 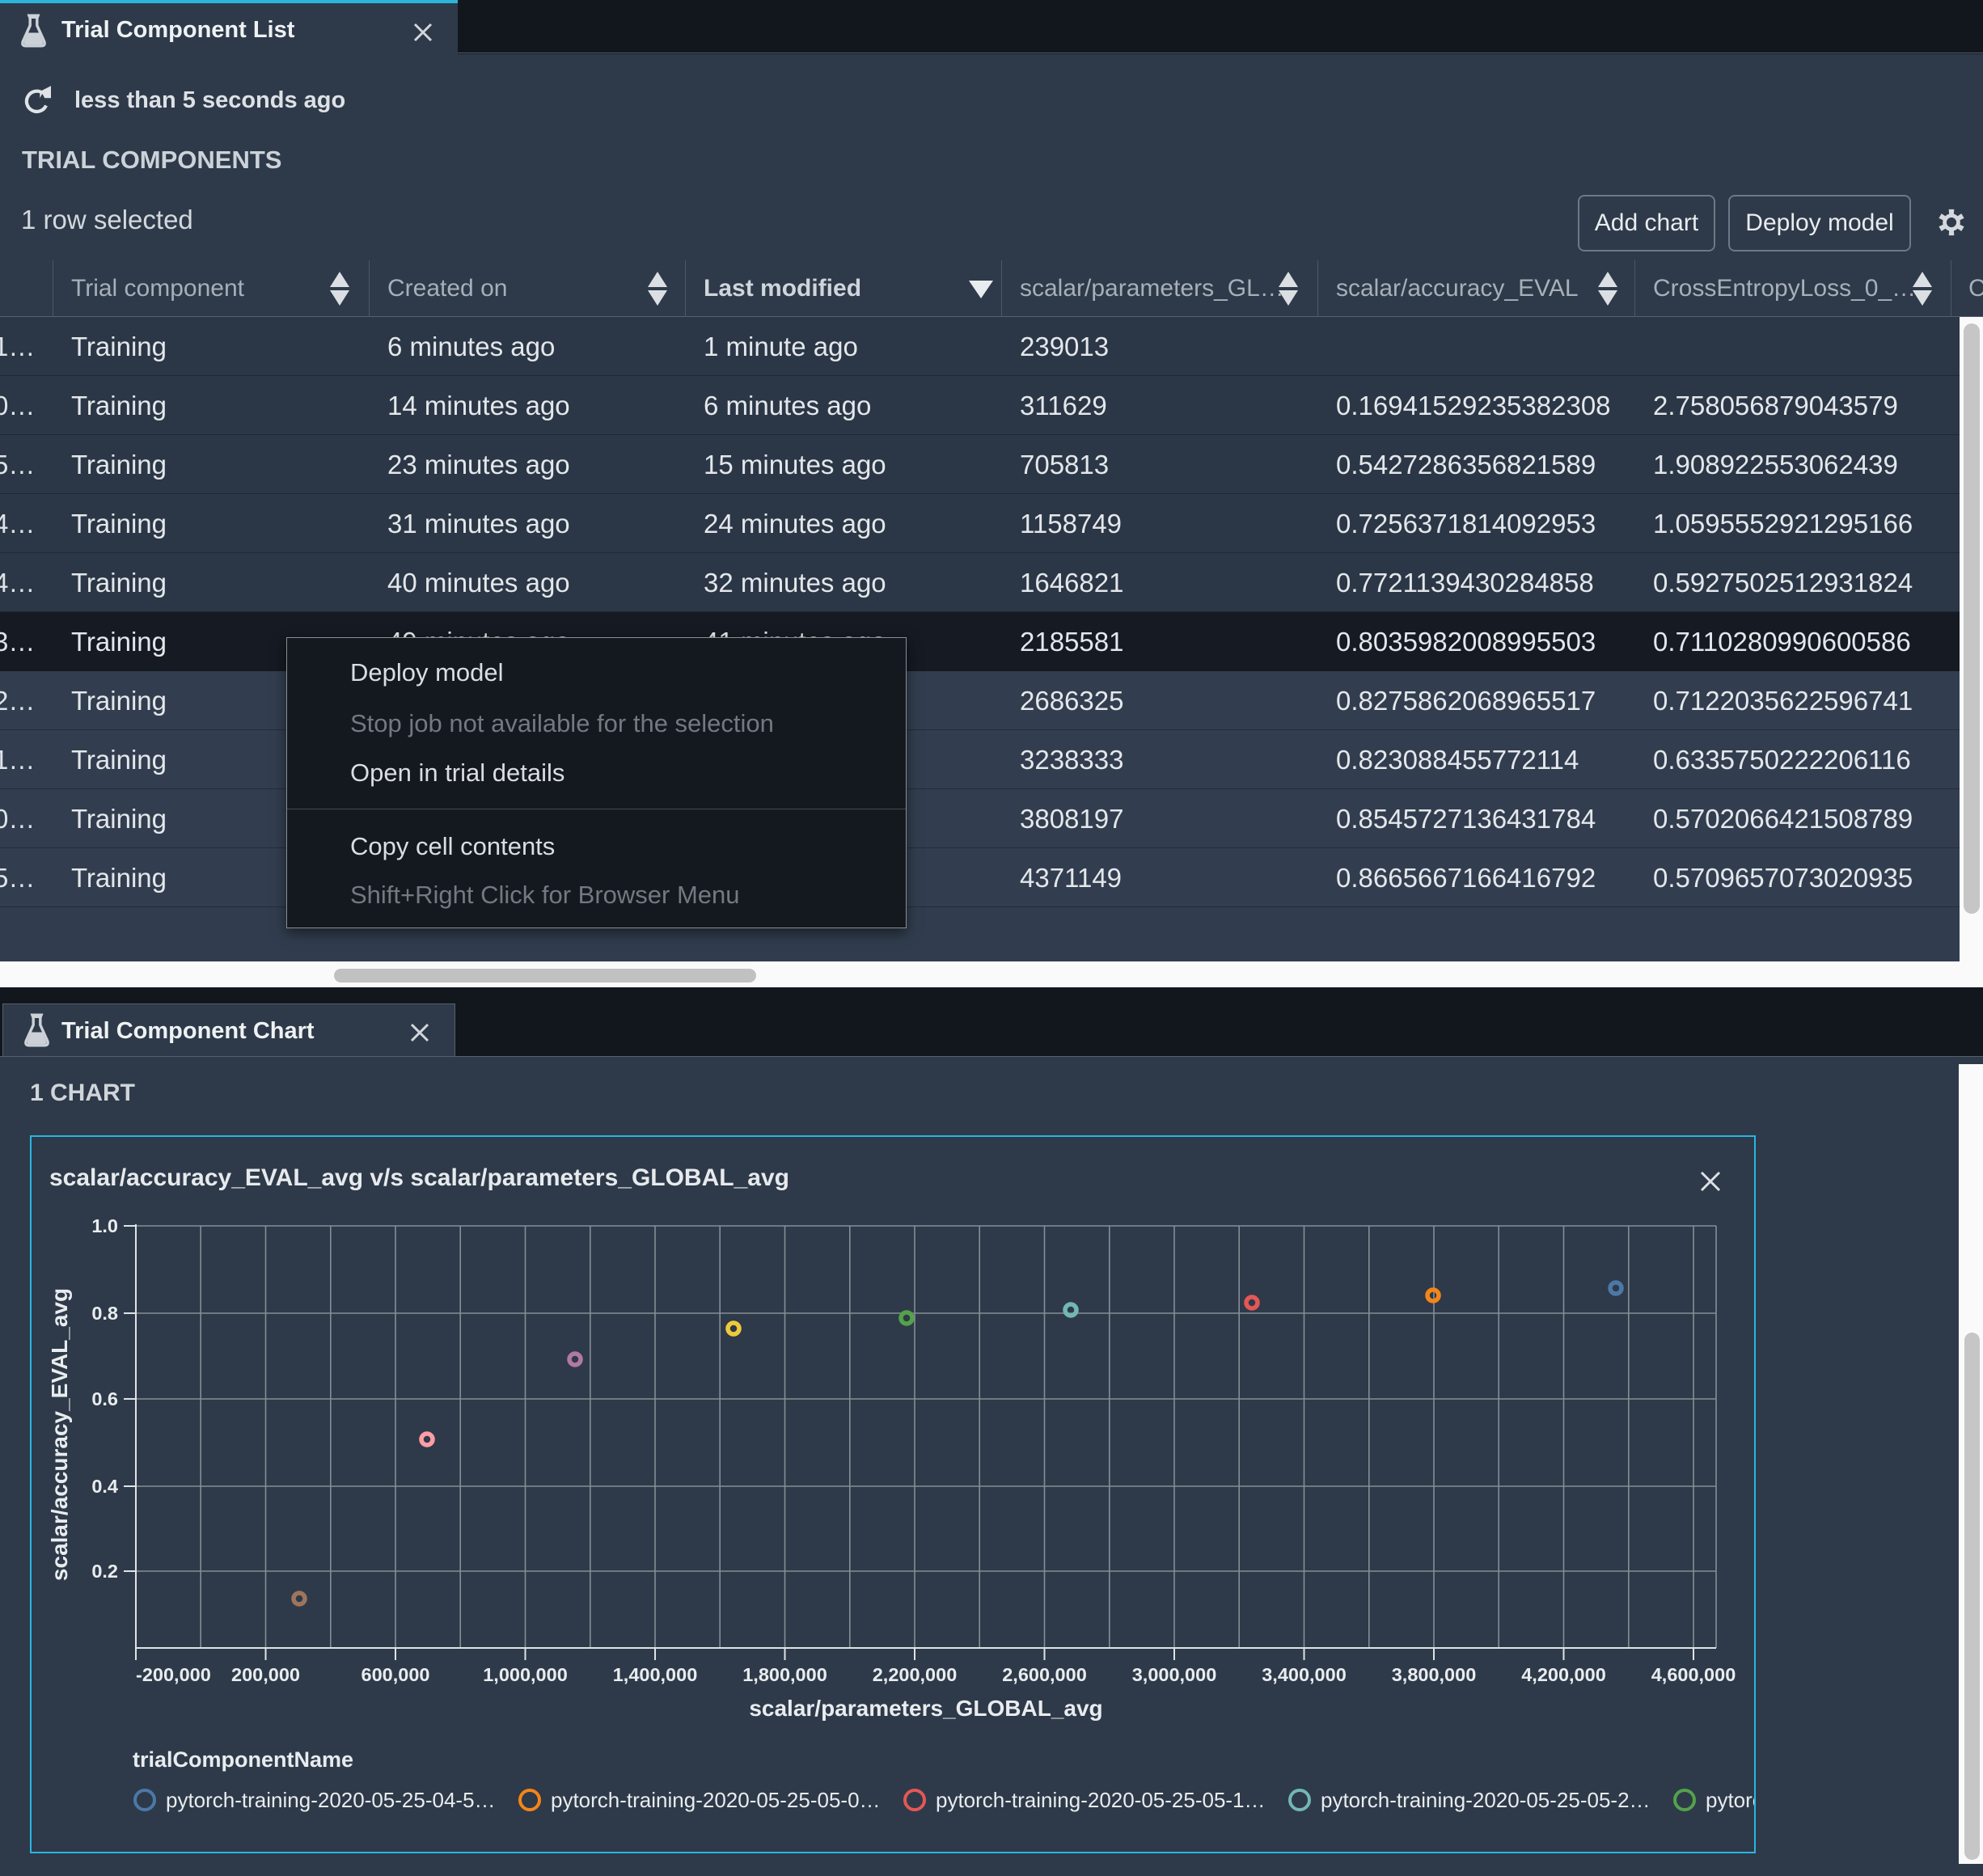 I want to click on svg-text: 4,600,000, so click(x=1694, y=1674).